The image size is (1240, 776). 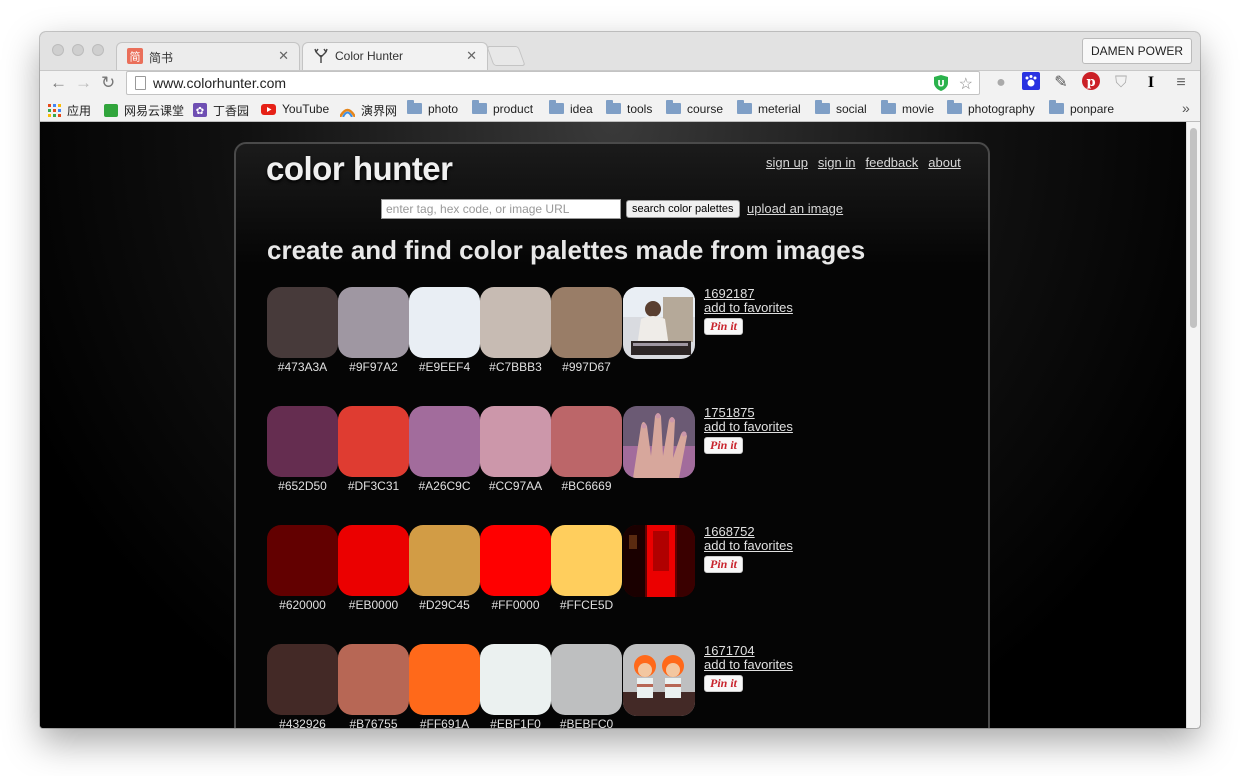 What do you see at coordinates (444, 367) in the screenshot?
I see `hex-label: #E9EEF4` at bounding box center [444, 367].